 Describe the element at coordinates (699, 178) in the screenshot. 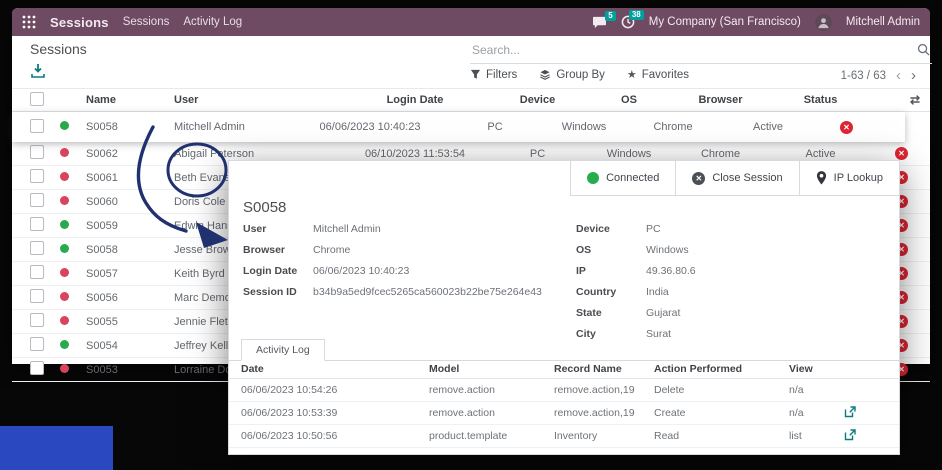

I see `close-circle-icon: ✕` at that location.